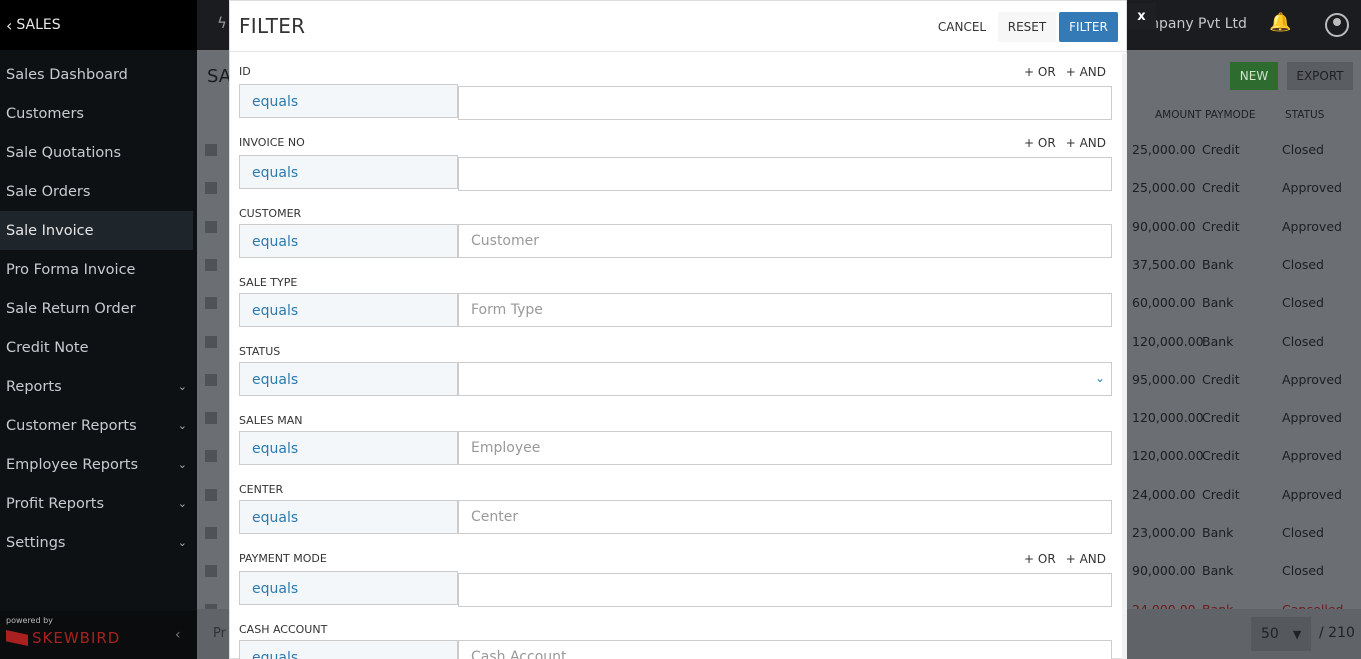 This screenshot has height=659, width=1361. What do you see at coordinates (64, 152) in the screenshot?
I see `sidebar-item-label: Sale Quotations` at bounding box center [64, 152].